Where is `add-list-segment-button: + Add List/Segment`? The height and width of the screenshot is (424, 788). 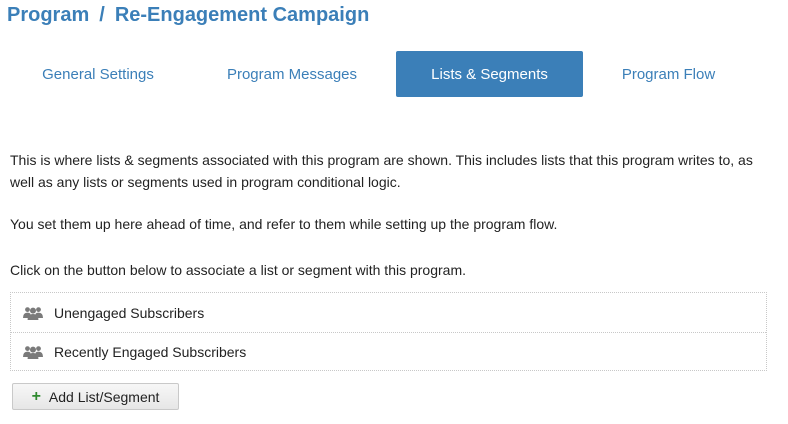
add-list-segment-button: + Add List/Segment is located at coordinates (95, 396).